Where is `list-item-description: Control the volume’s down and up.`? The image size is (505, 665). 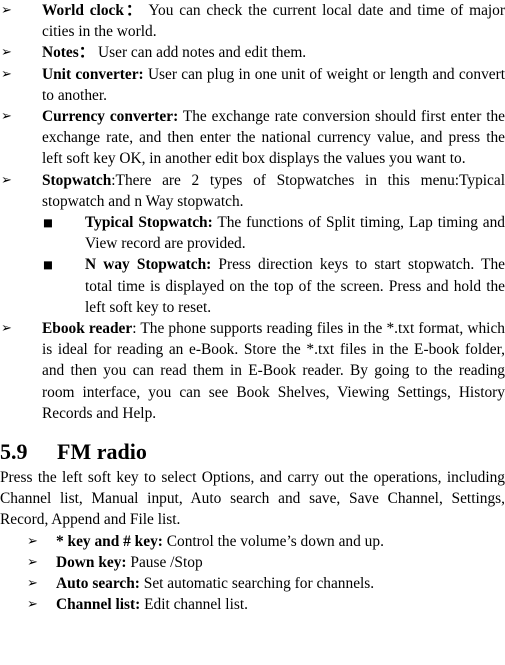
list-item-description: Control the volume’s down and up. is located at coordinates (273, 541).